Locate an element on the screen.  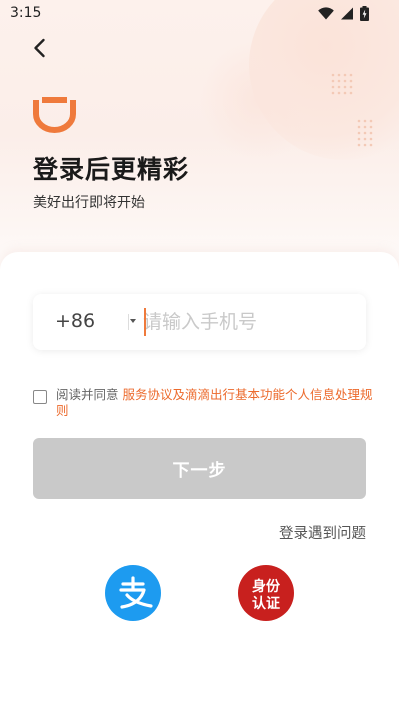
caret-down-icon is located at coordinates (133, 321).